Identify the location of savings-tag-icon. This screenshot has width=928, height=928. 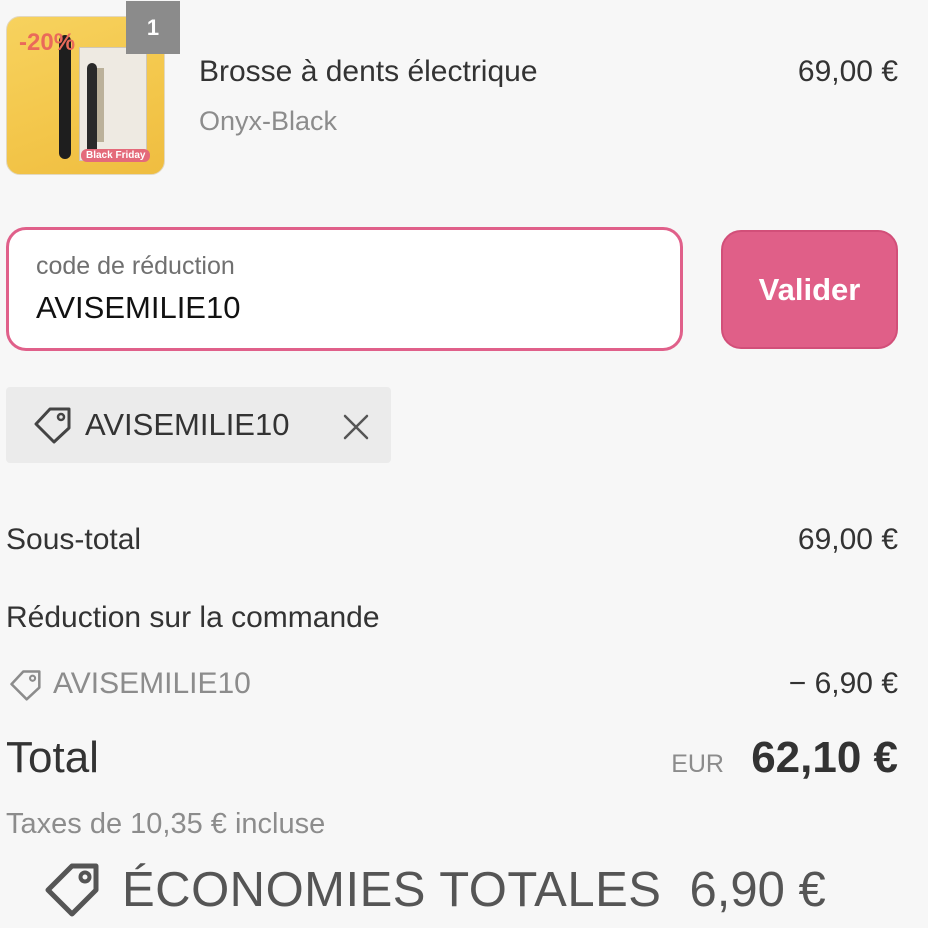
(74, 890).